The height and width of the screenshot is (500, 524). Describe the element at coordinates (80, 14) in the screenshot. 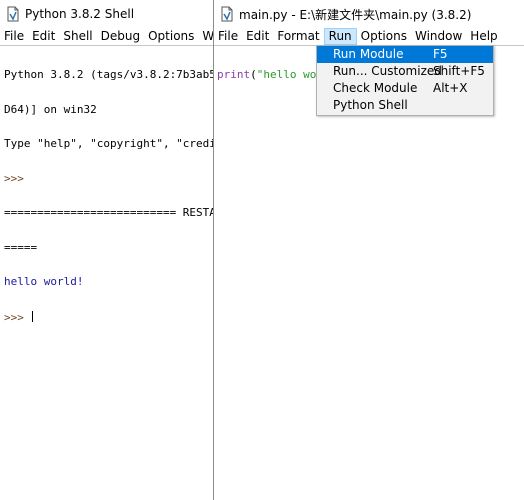

I see `shell-title: Python 3.8.2 Shell` at that location.